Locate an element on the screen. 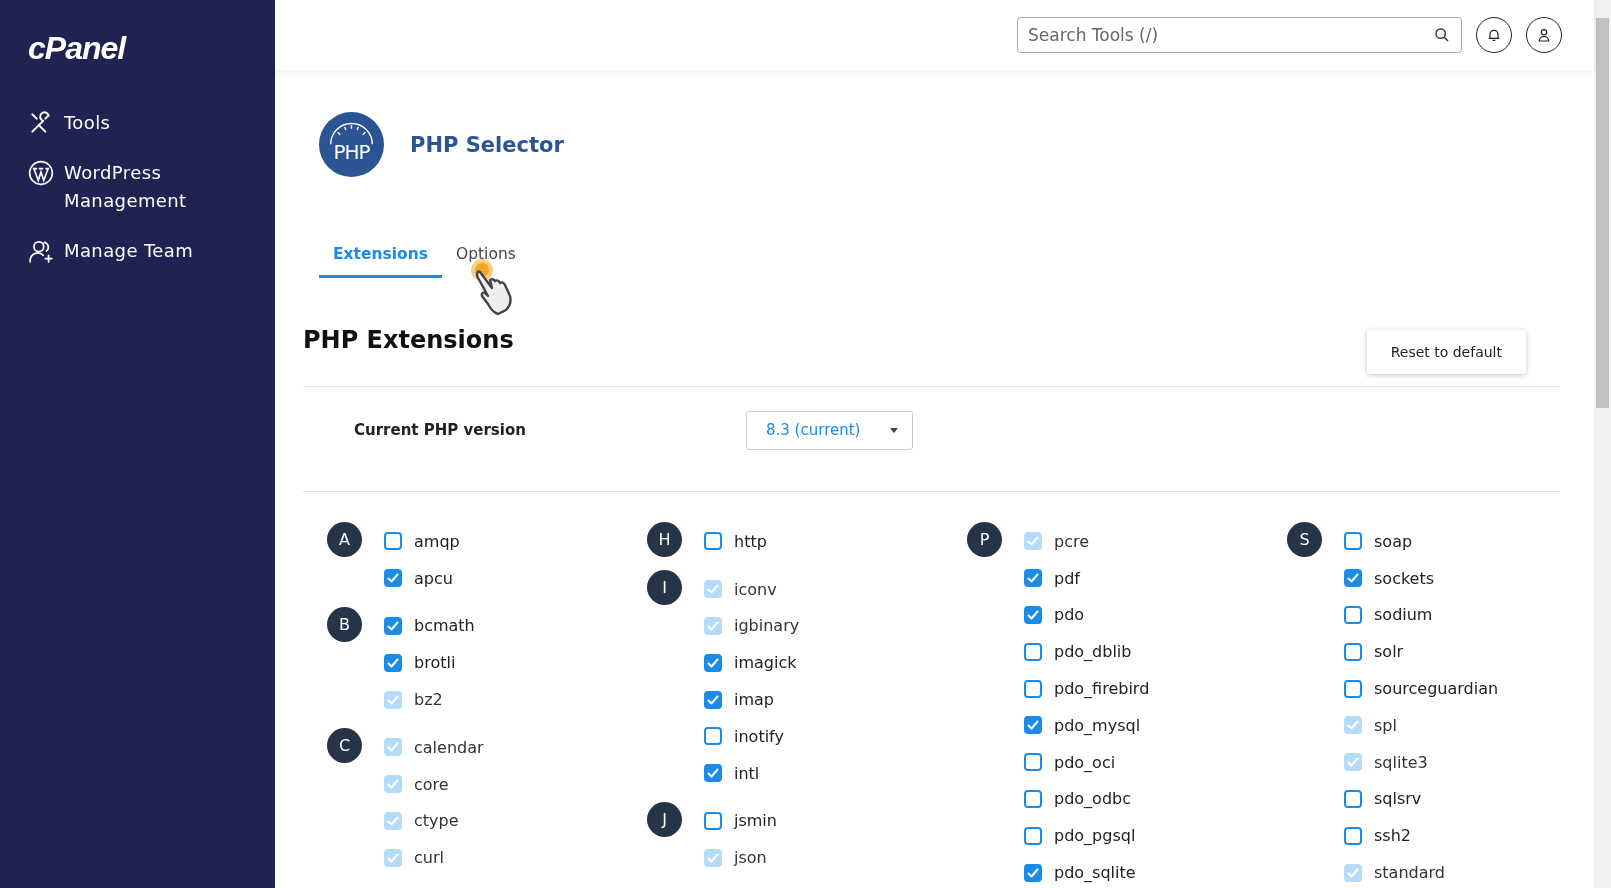  extension-label: sockets is located at coordinates (1404, 578).